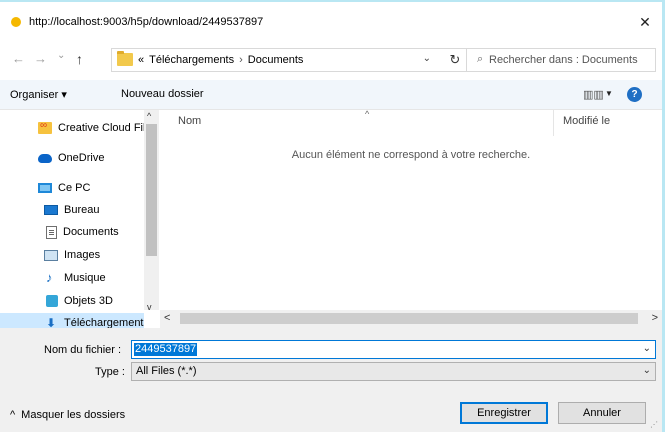  Describe the element at coordinates (45, 127) in the screenshot. I see `creative-cloud-icon` at that location.